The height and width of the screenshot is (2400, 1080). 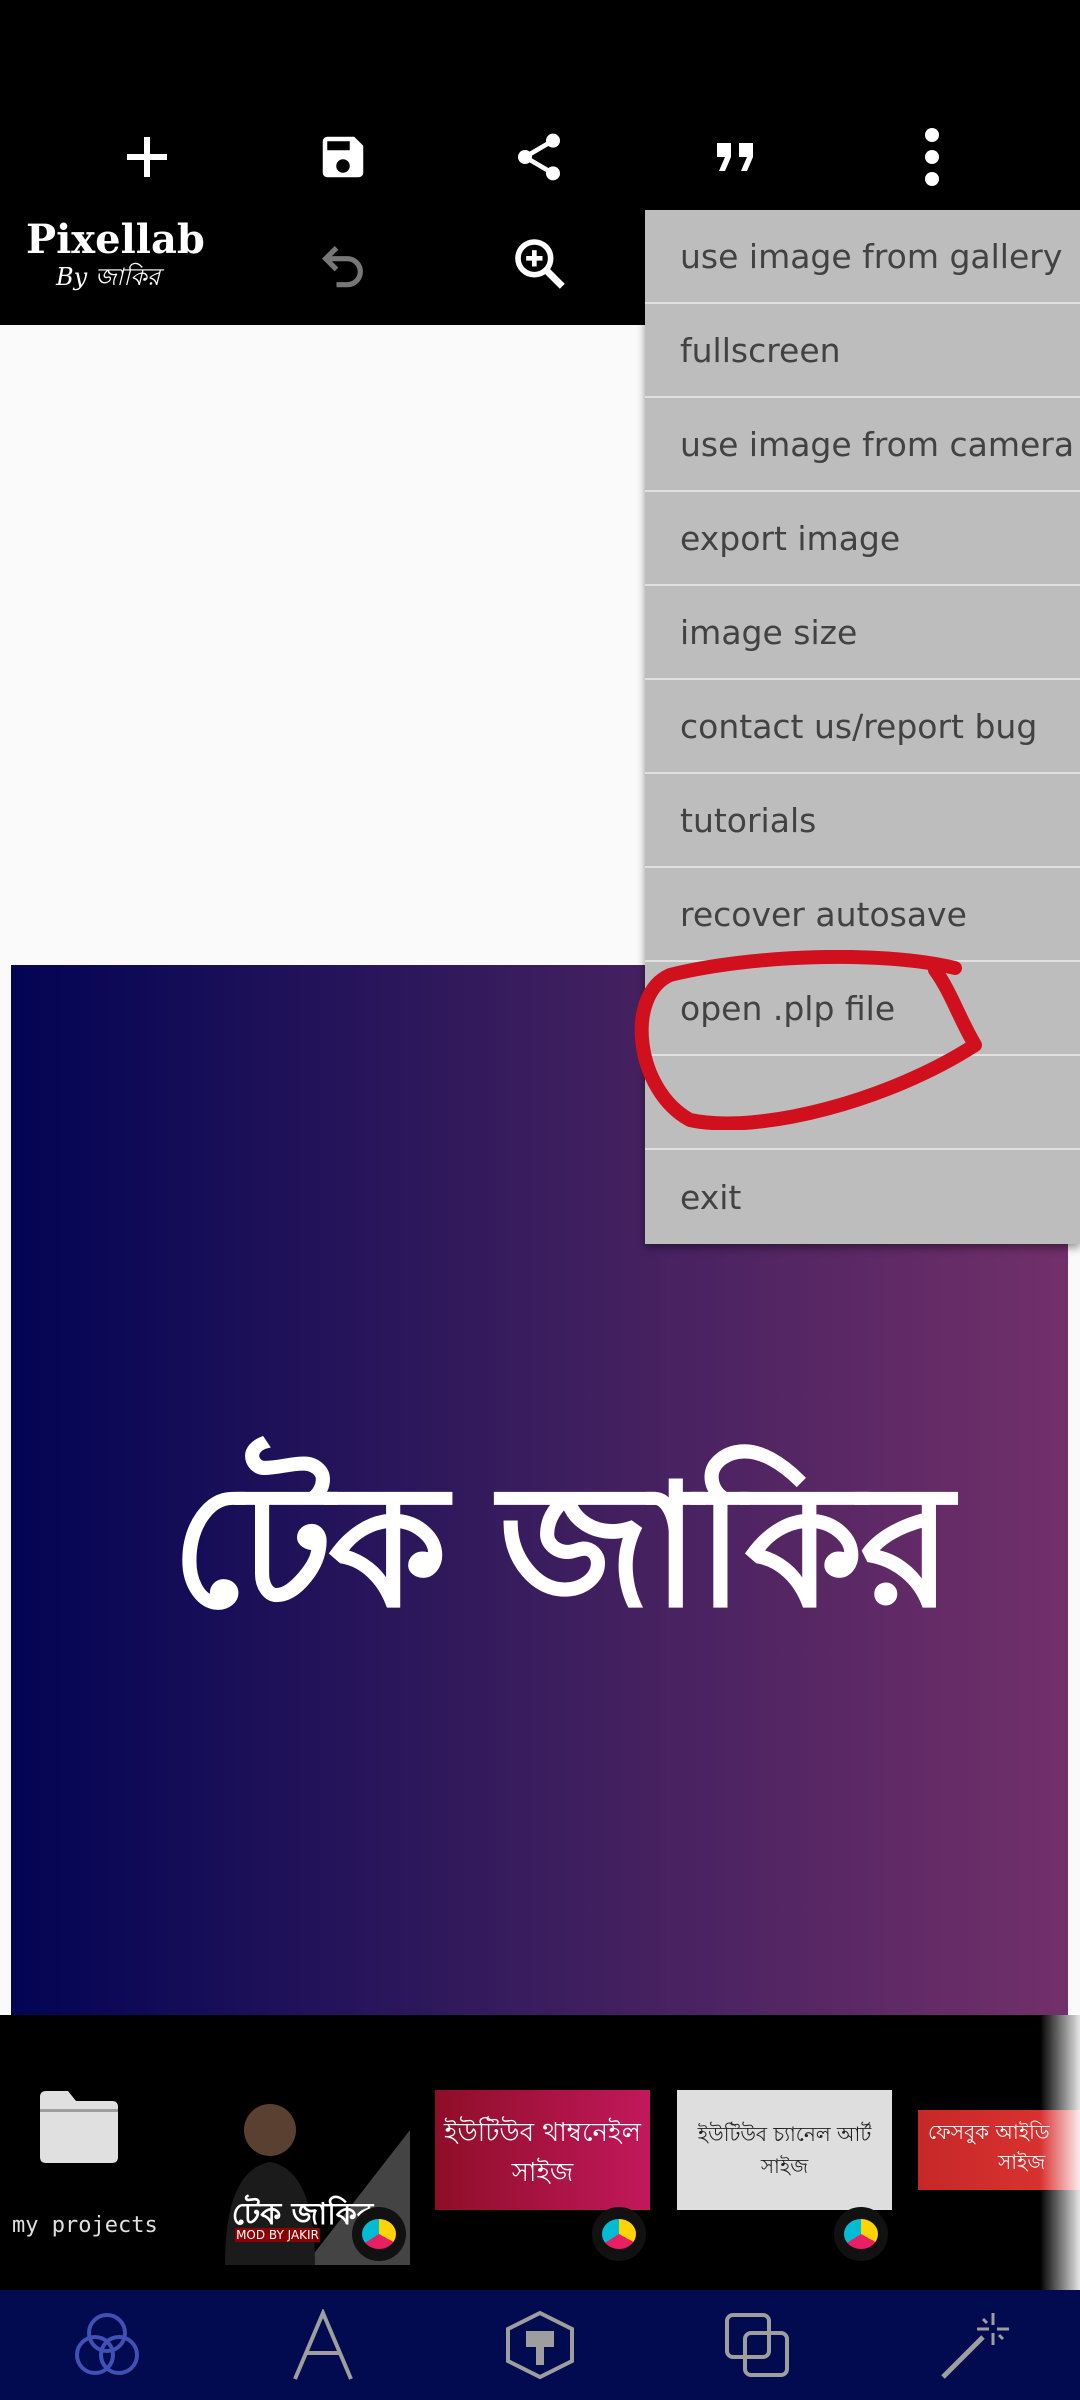 I want to click on text-icon, so click(x=323, y=2344).